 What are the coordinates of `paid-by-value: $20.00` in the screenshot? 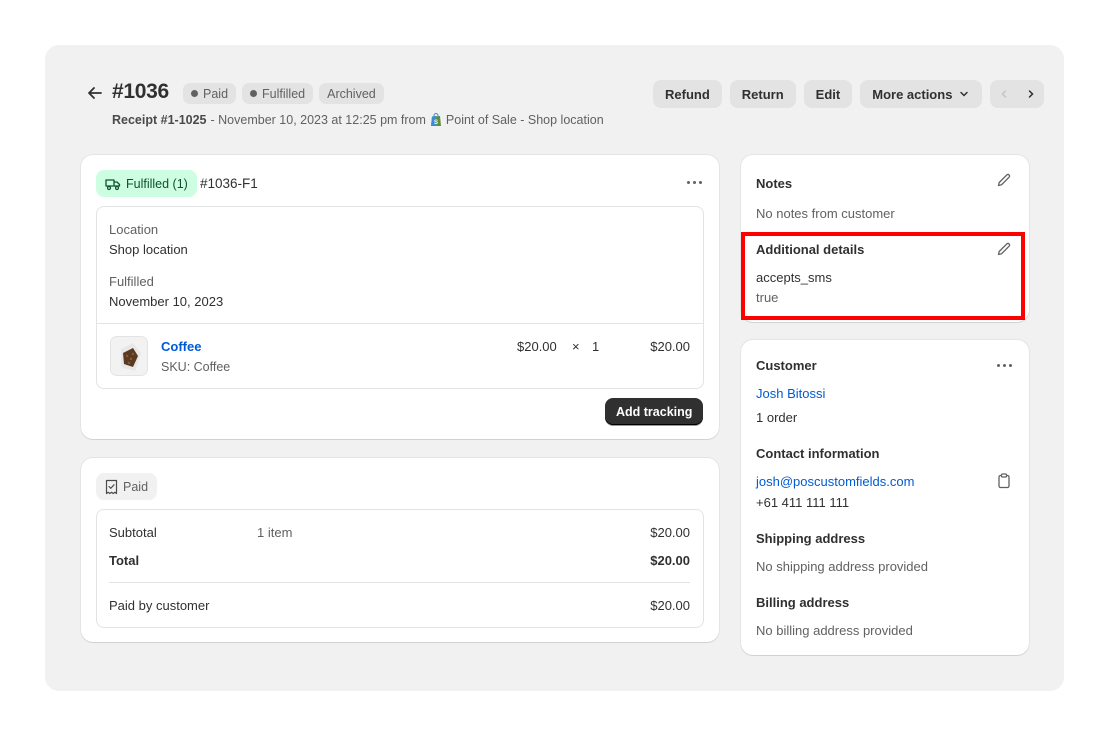 It's located at (670, 605).